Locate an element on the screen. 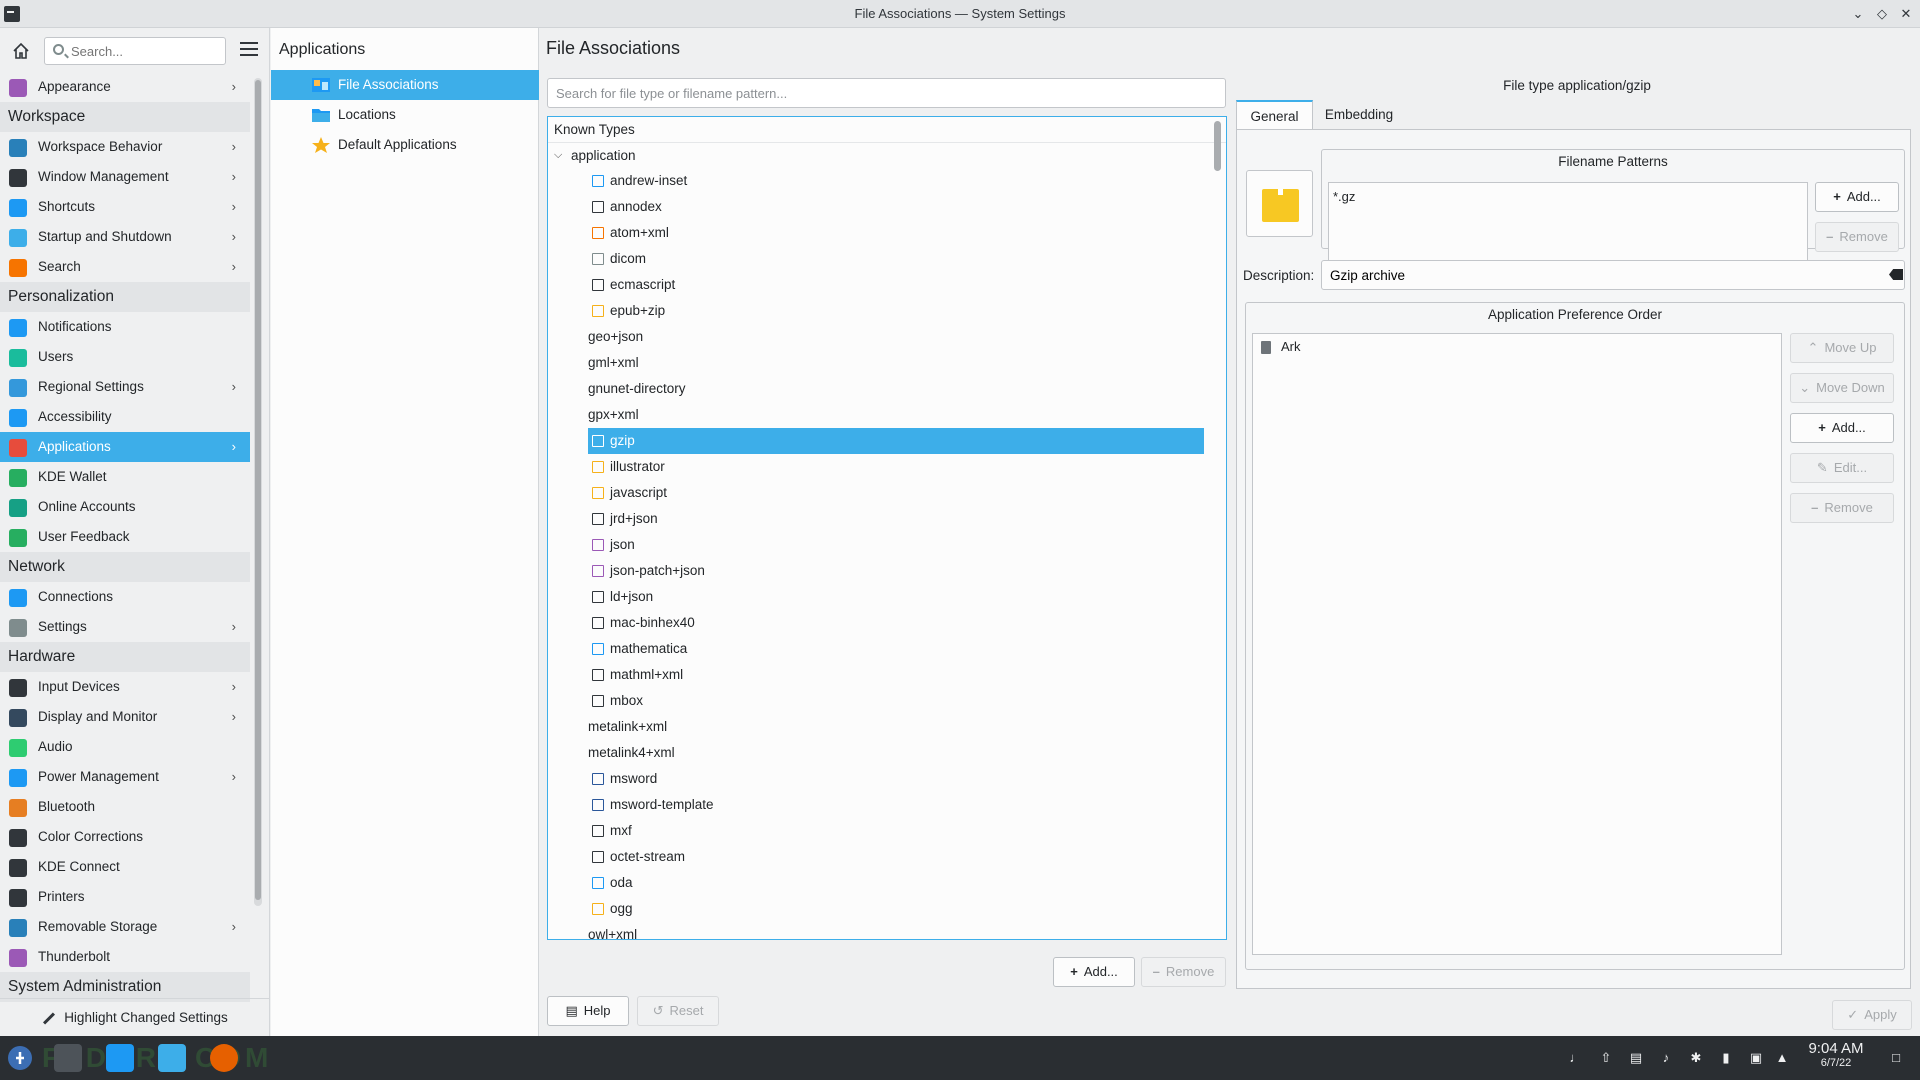  sidebar-item-applications: Applications › is located at coordinates (125, 447).